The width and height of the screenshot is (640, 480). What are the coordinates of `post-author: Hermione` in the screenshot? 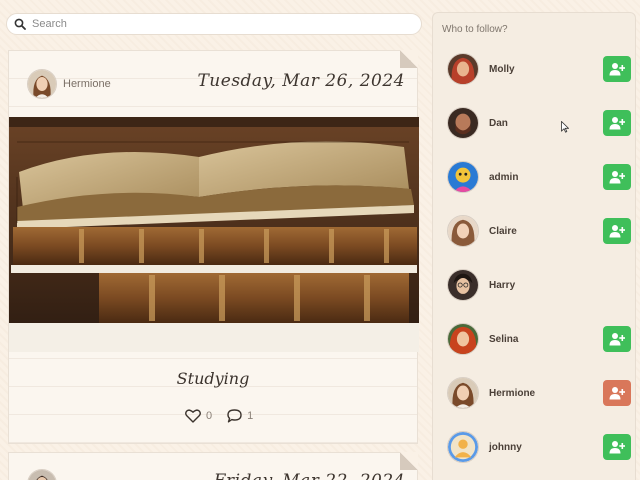 It's located at (87, 84).